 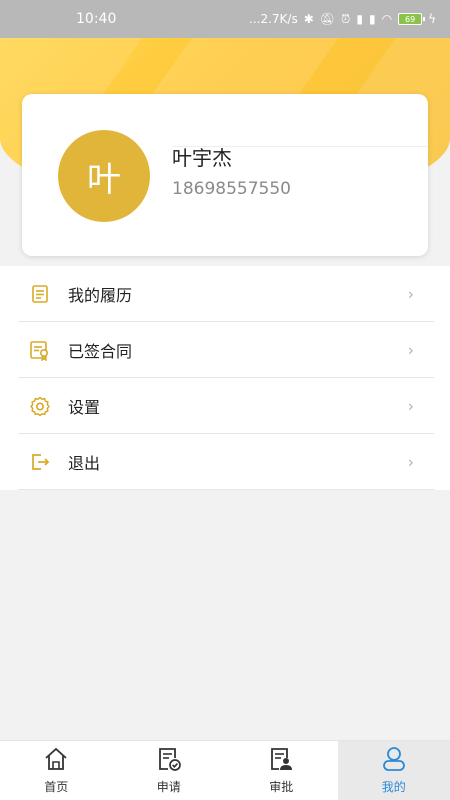 What do you see at coordinates (387, 19) in the screenshot?
I see `wifi-icon: ◠` at bounding box center [387, 19].